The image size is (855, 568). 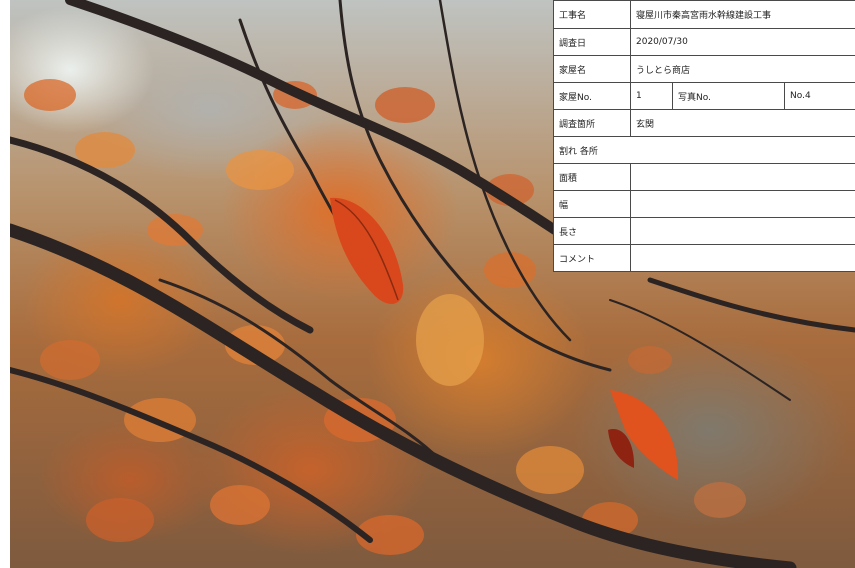 I want to click on value-chosa-kasho: 玄関, so click(x=742, y=123).